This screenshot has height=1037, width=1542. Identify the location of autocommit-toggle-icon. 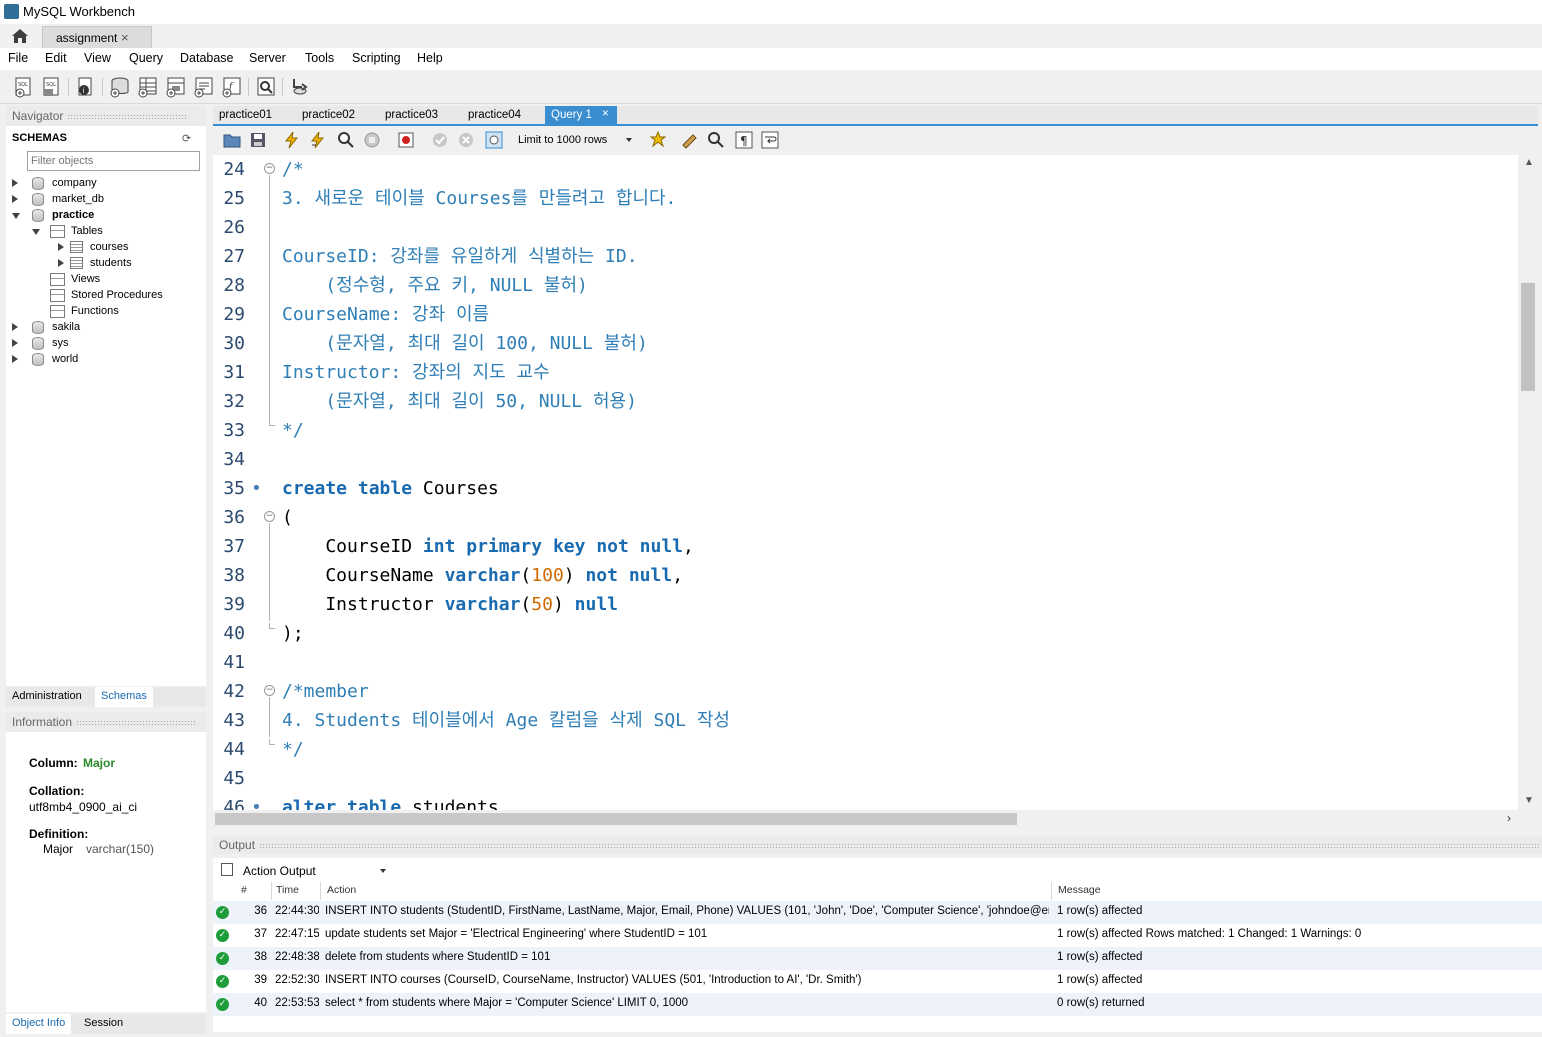
(494, 140).